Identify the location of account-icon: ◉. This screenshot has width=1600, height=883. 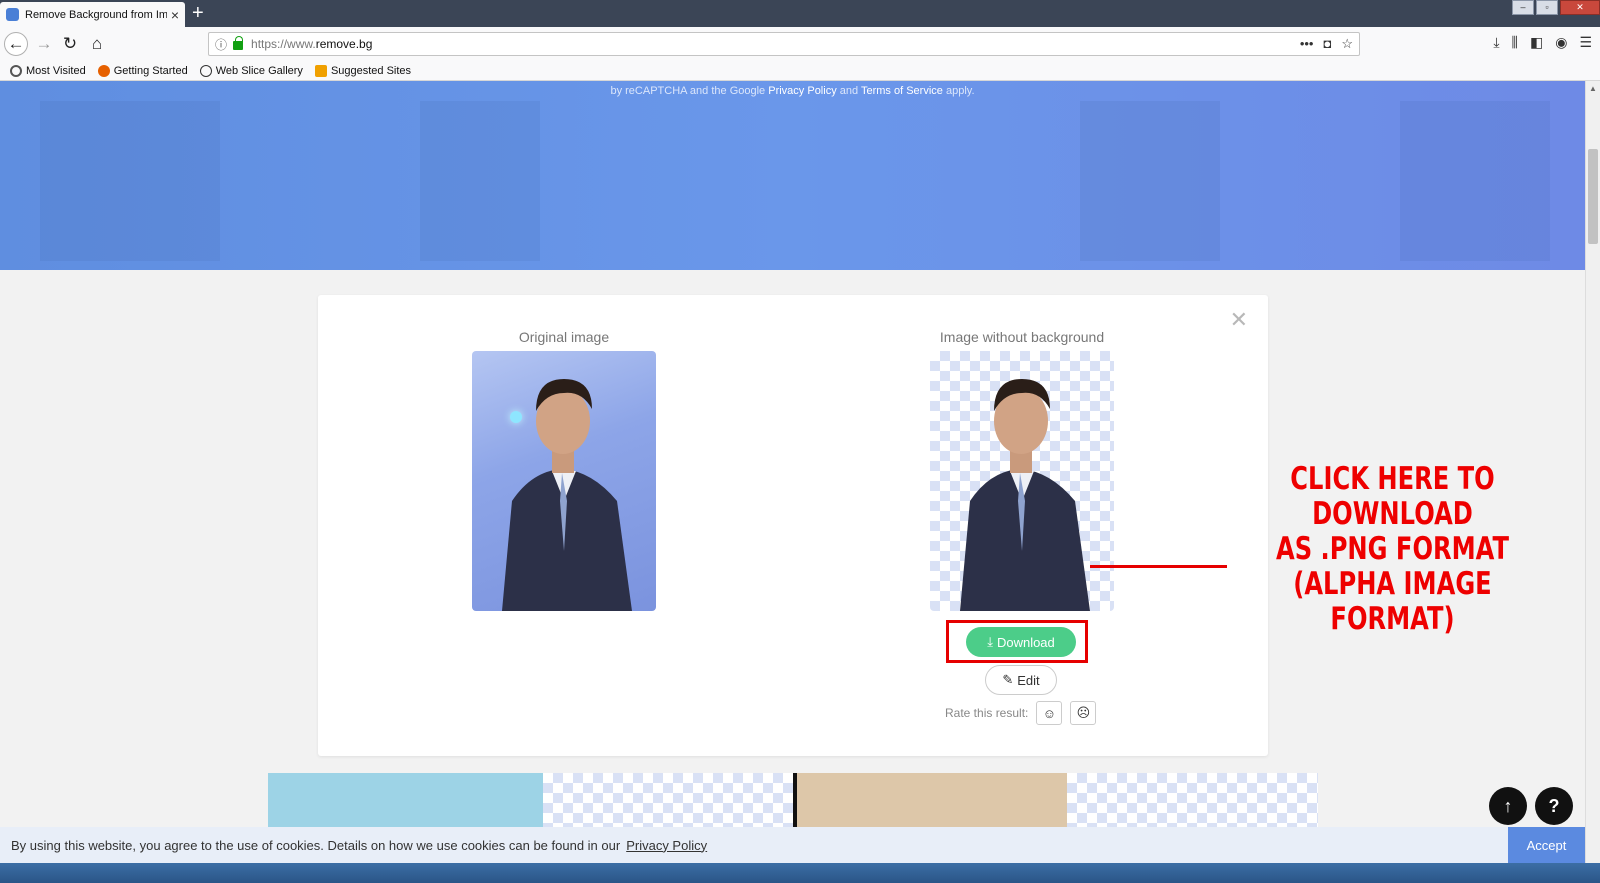
(1561, 42).